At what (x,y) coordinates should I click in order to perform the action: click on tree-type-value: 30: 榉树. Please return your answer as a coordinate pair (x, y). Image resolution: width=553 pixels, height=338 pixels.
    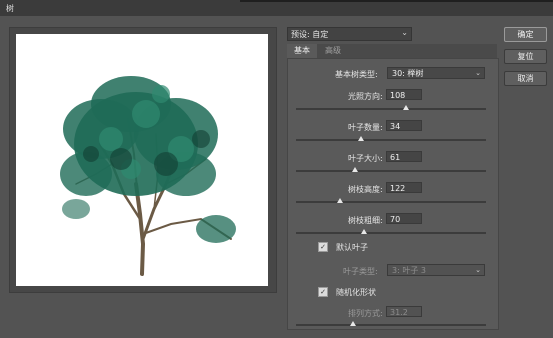
    Looking at the image, I should click on (408, 73).